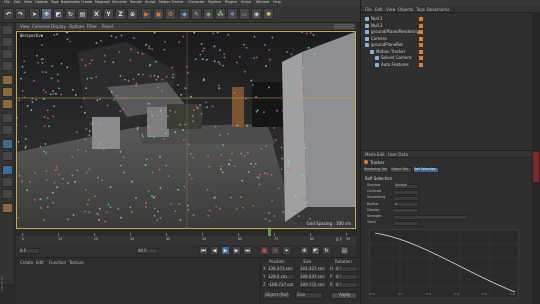 This screenshot has height=304, width=540. I want to click on deformer-icon: ❖, so click(232, 14).